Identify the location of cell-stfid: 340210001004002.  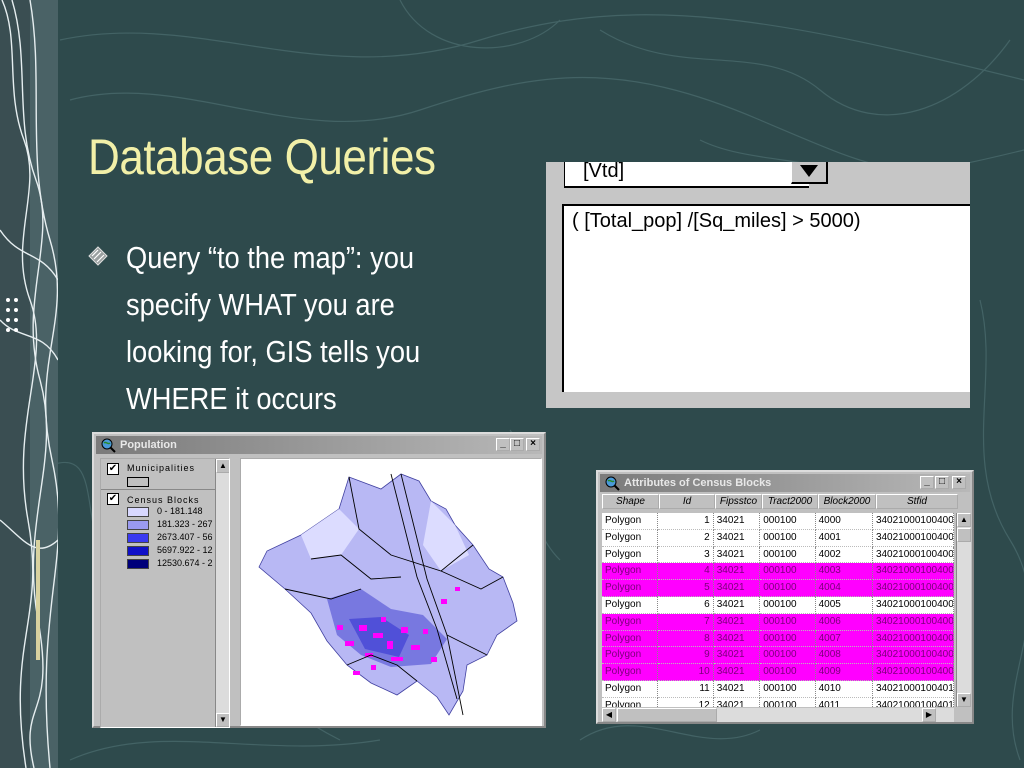
(913, 555).